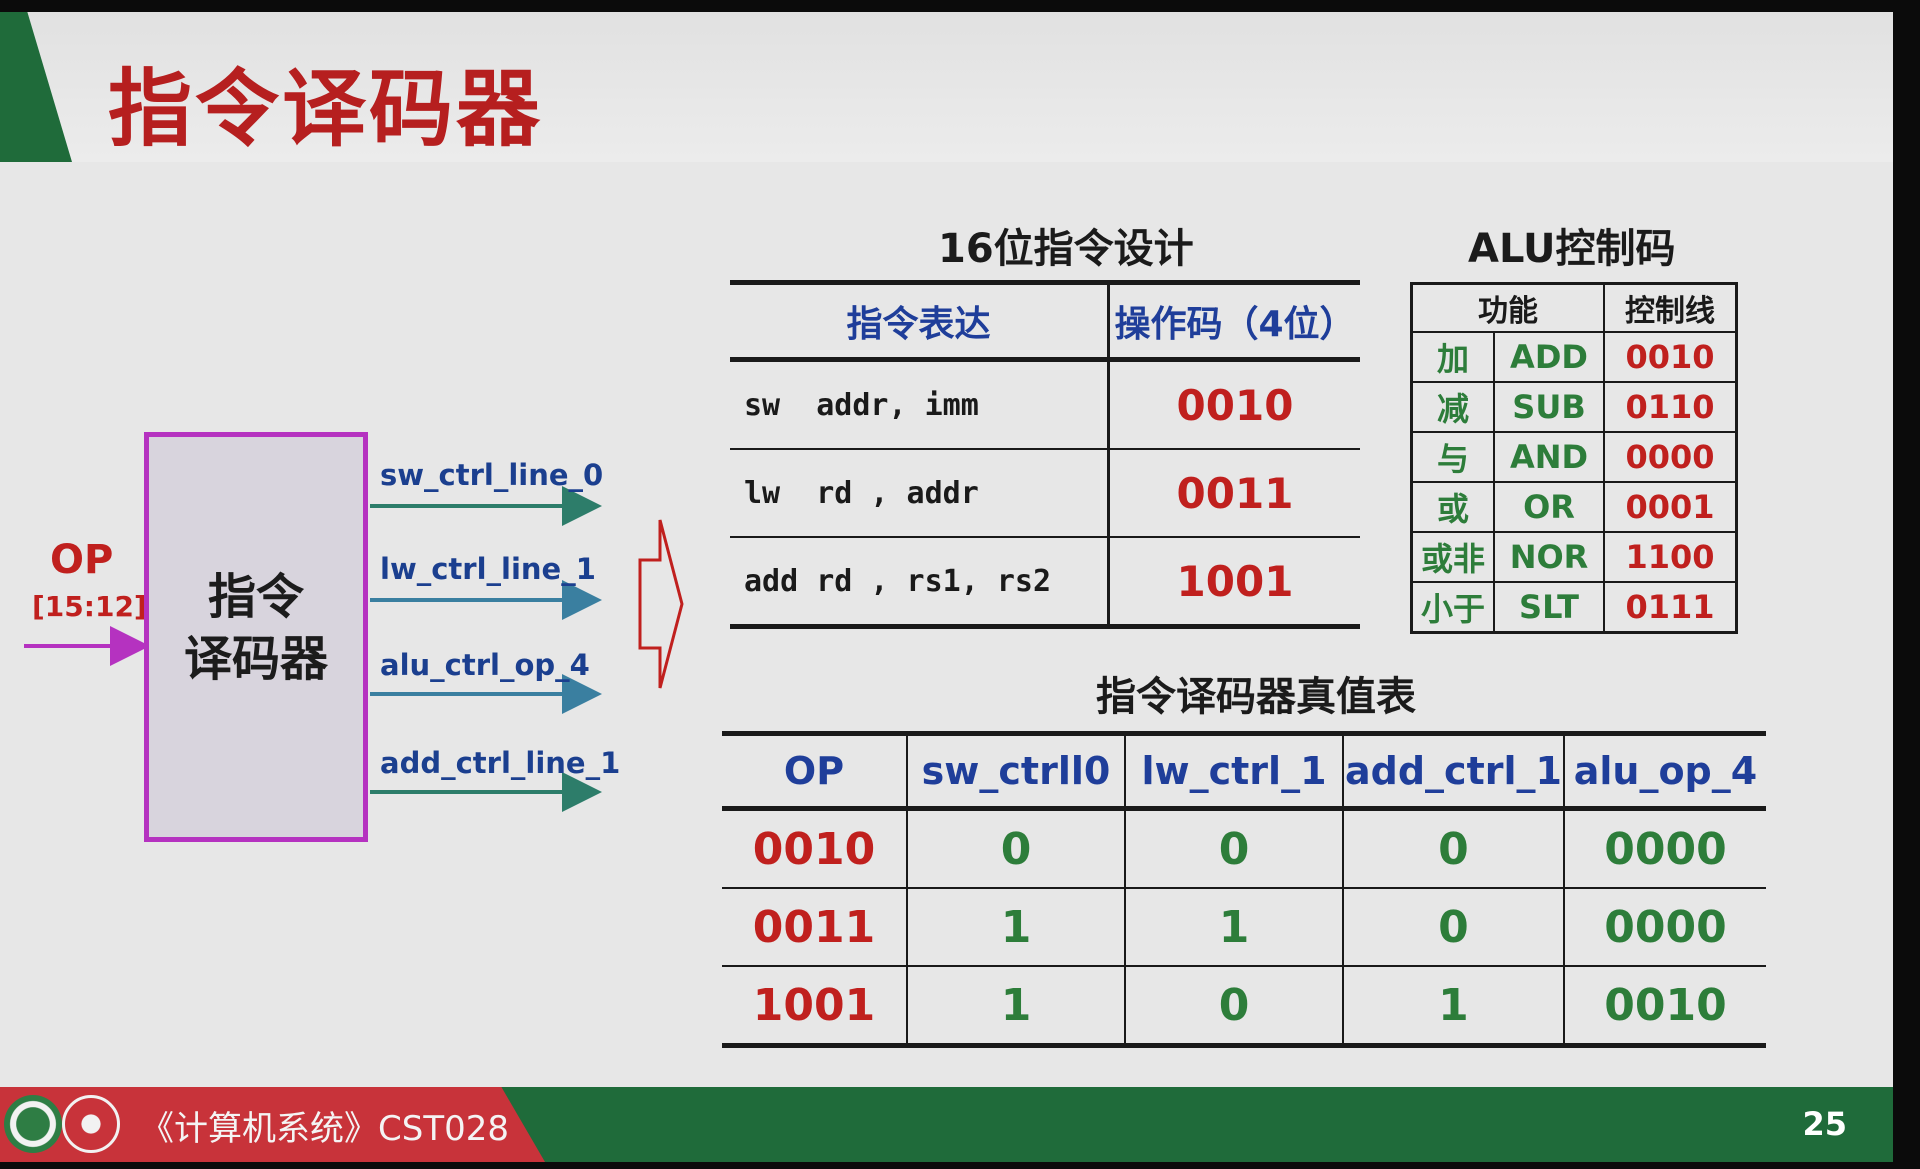 The image size is (1920, 1169). I want to click on table-row: 1001 1 0 1 0010, so click(1244, 1006).